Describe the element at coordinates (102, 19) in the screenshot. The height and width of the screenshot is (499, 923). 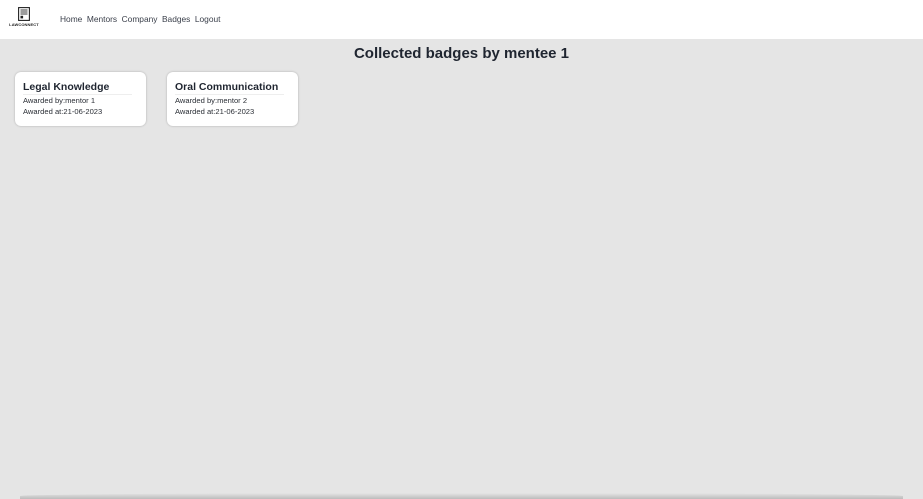
I see `nav-link-mentors: Mentors` at that location.